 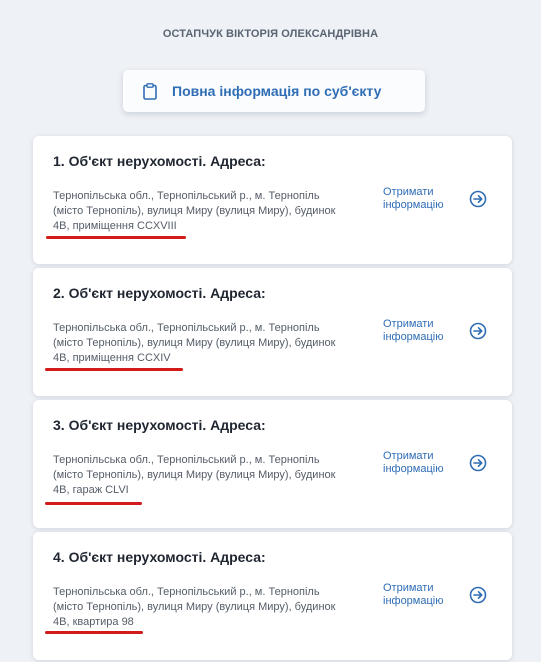 What do you see at coordinates (150, 91) in the screenshot?
I see `clipboard-icon` at bounding box center [150, 91].